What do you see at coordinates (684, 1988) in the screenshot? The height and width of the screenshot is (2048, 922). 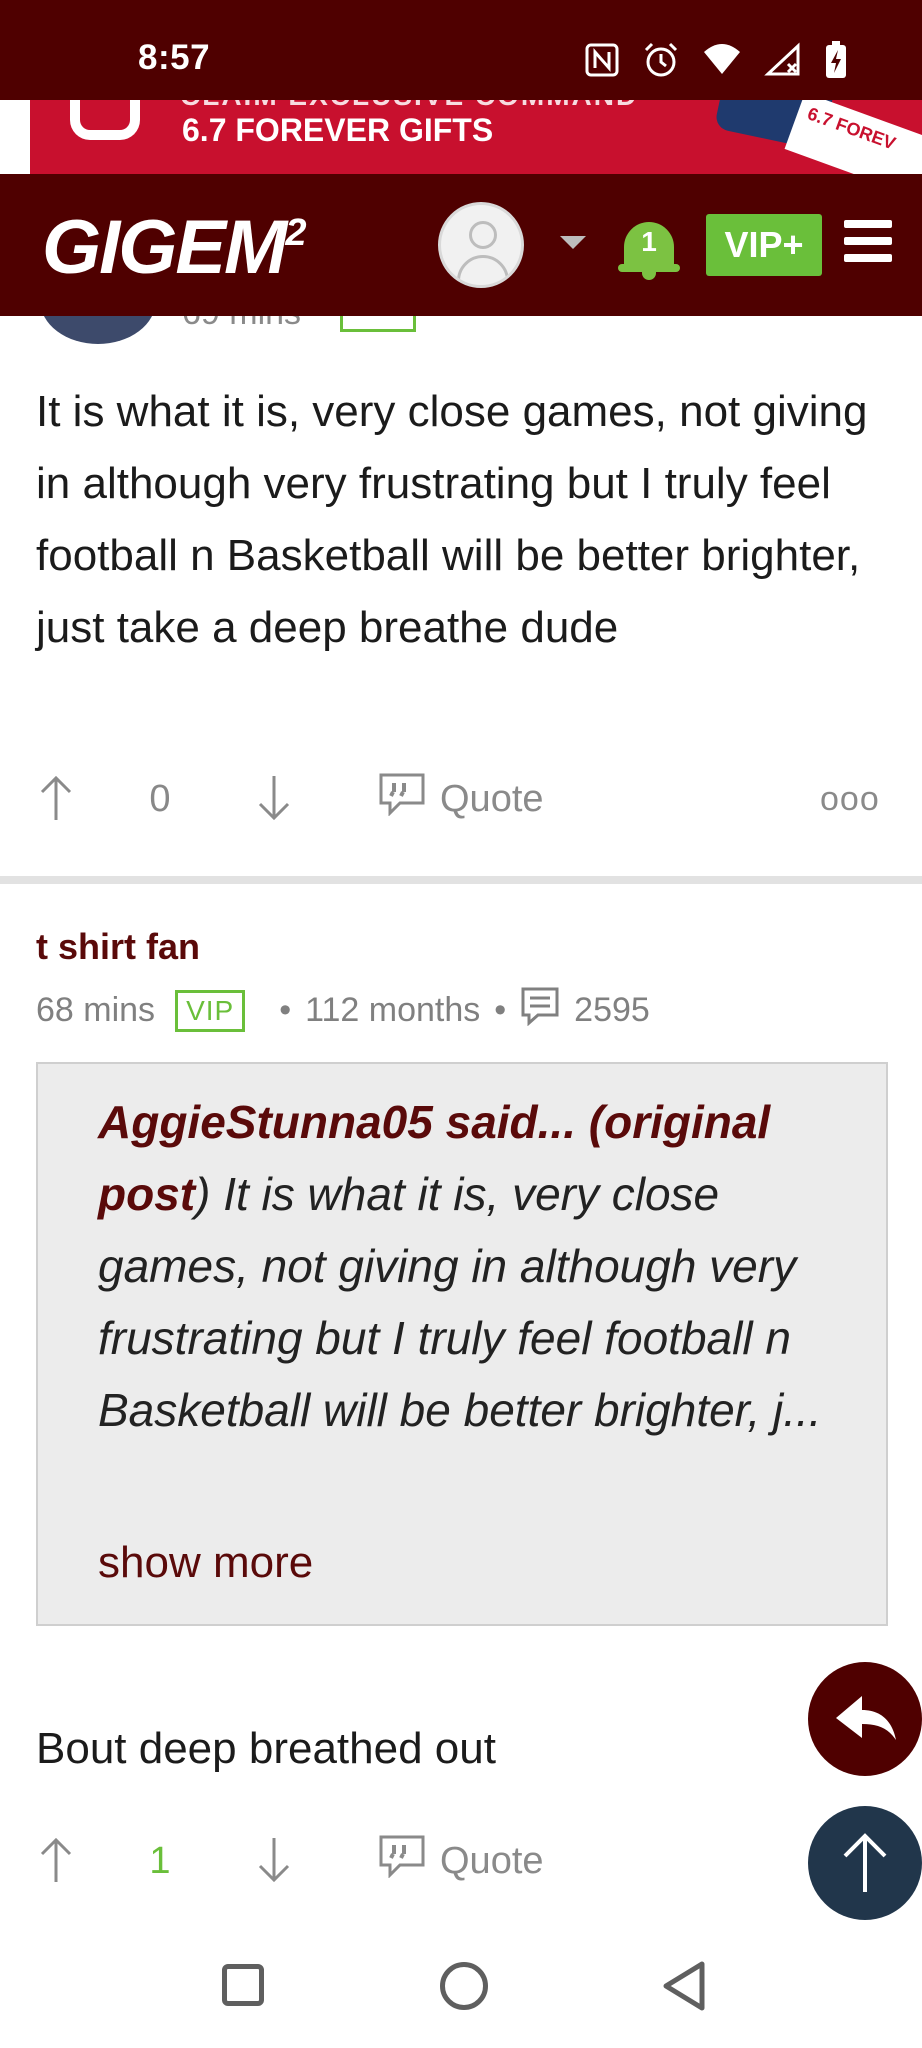 I see `back-icon` at bounding box center [684, 1988].